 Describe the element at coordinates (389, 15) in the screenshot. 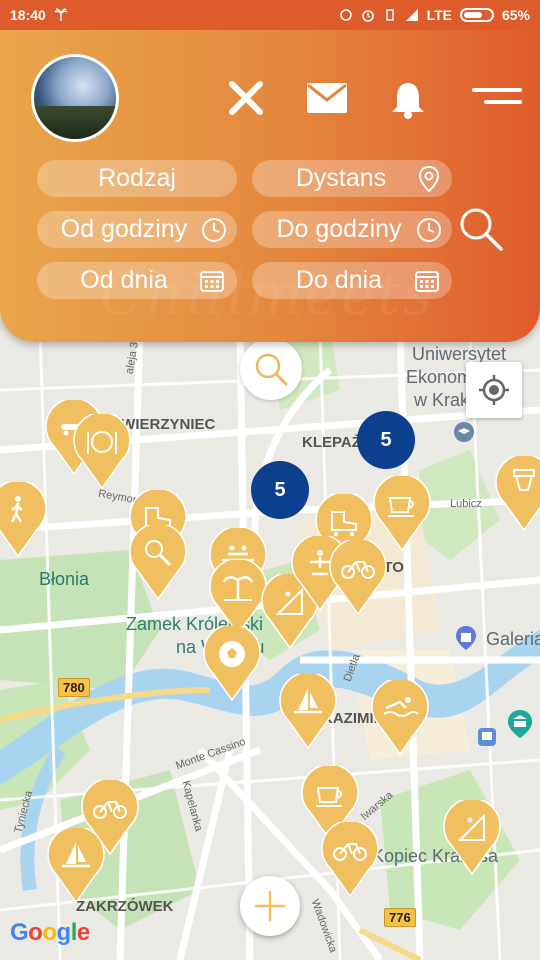

I see `vibrate-icon` at that location.